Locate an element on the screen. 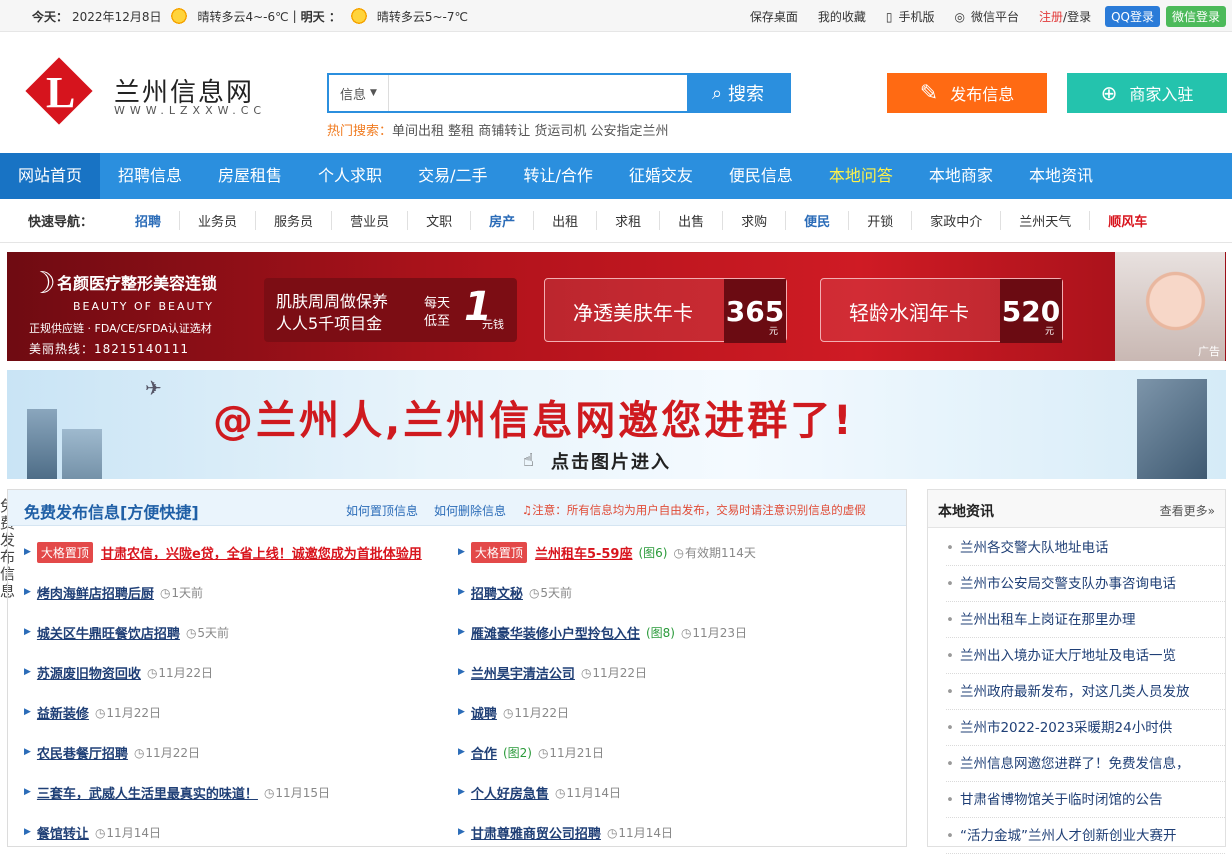 This screenshot has width=1232, height=854. listing-time: 1天前 is located at coordinates (181, 592).